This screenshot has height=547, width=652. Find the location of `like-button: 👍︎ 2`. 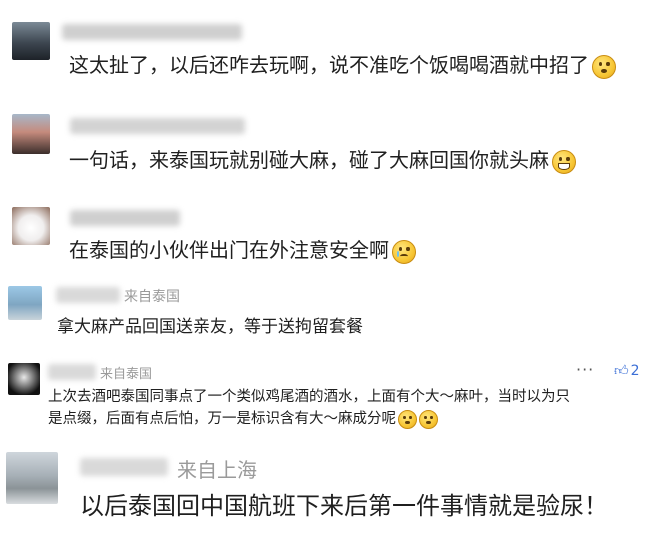

like-button: 👍︎ 2 is located at coordinates (627, 370).